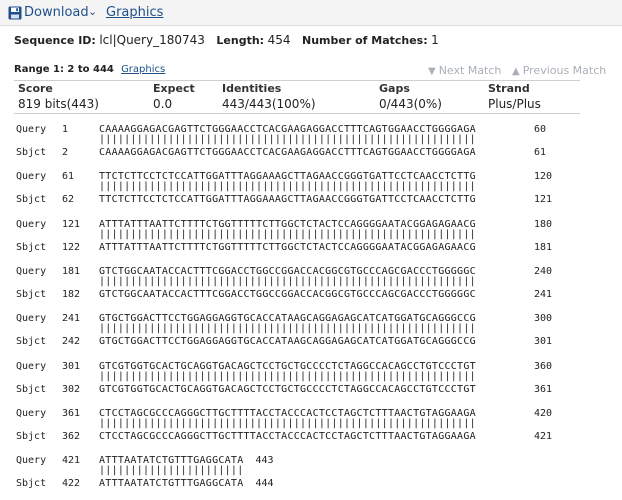 Image resolution: width=622 pixels, height=500 pixels. Describe the element at coordinates (71, 389) in the screenshot. I see `subject-start: 302` at that location.